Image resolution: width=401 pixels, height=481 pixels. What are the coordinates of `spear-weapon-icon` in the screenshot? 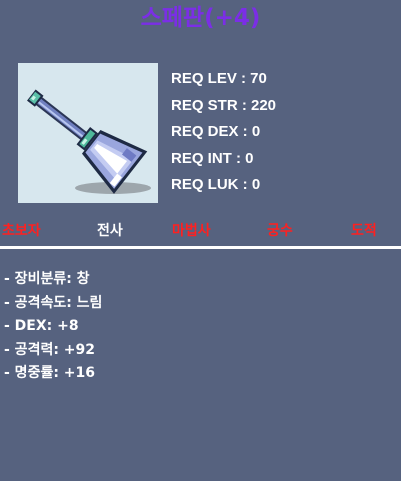 It's located at (89, 141).